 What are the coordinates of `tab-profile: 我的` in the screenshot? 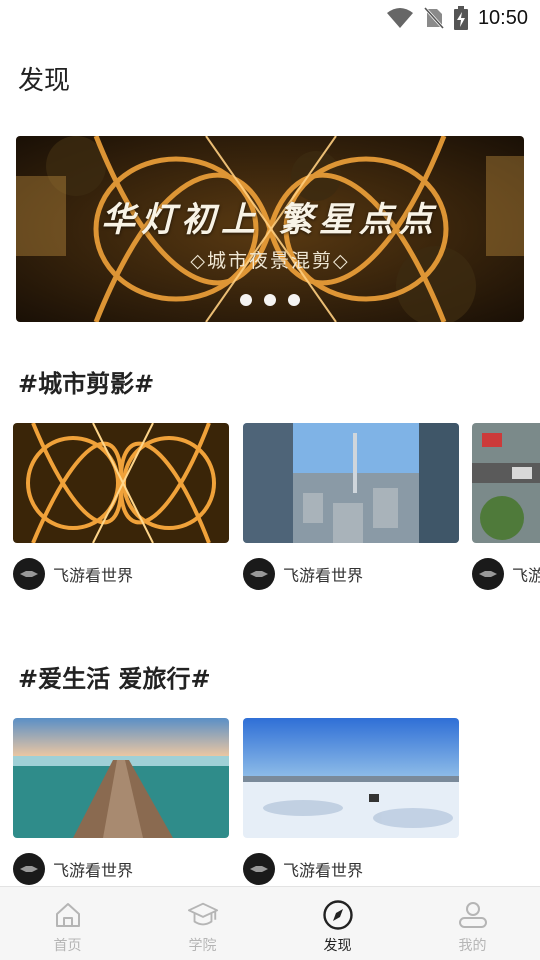 It's located at (472, 923).